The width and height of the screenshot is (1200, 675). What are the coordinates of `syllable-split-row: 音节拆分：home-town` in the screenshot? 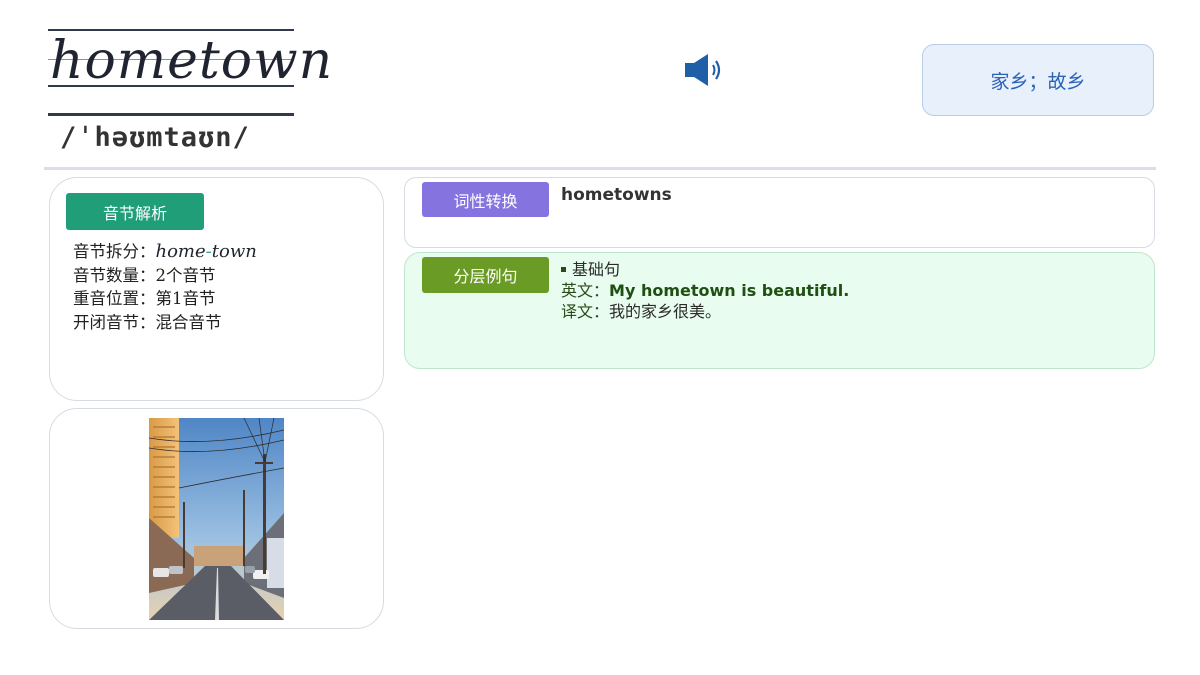 It's located at (165, 252).